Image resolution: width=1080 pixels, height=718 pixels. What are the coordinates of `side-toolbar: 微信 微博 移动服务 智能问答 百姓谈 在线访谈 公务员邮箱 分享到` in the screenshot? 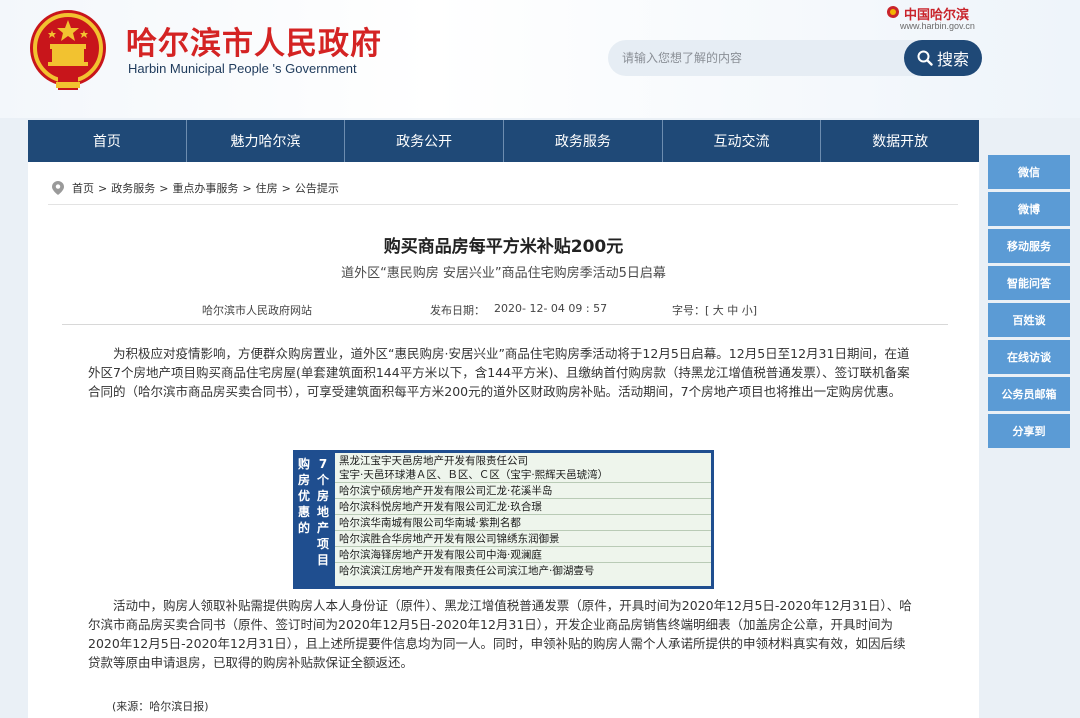 It's located at (1029, 303).